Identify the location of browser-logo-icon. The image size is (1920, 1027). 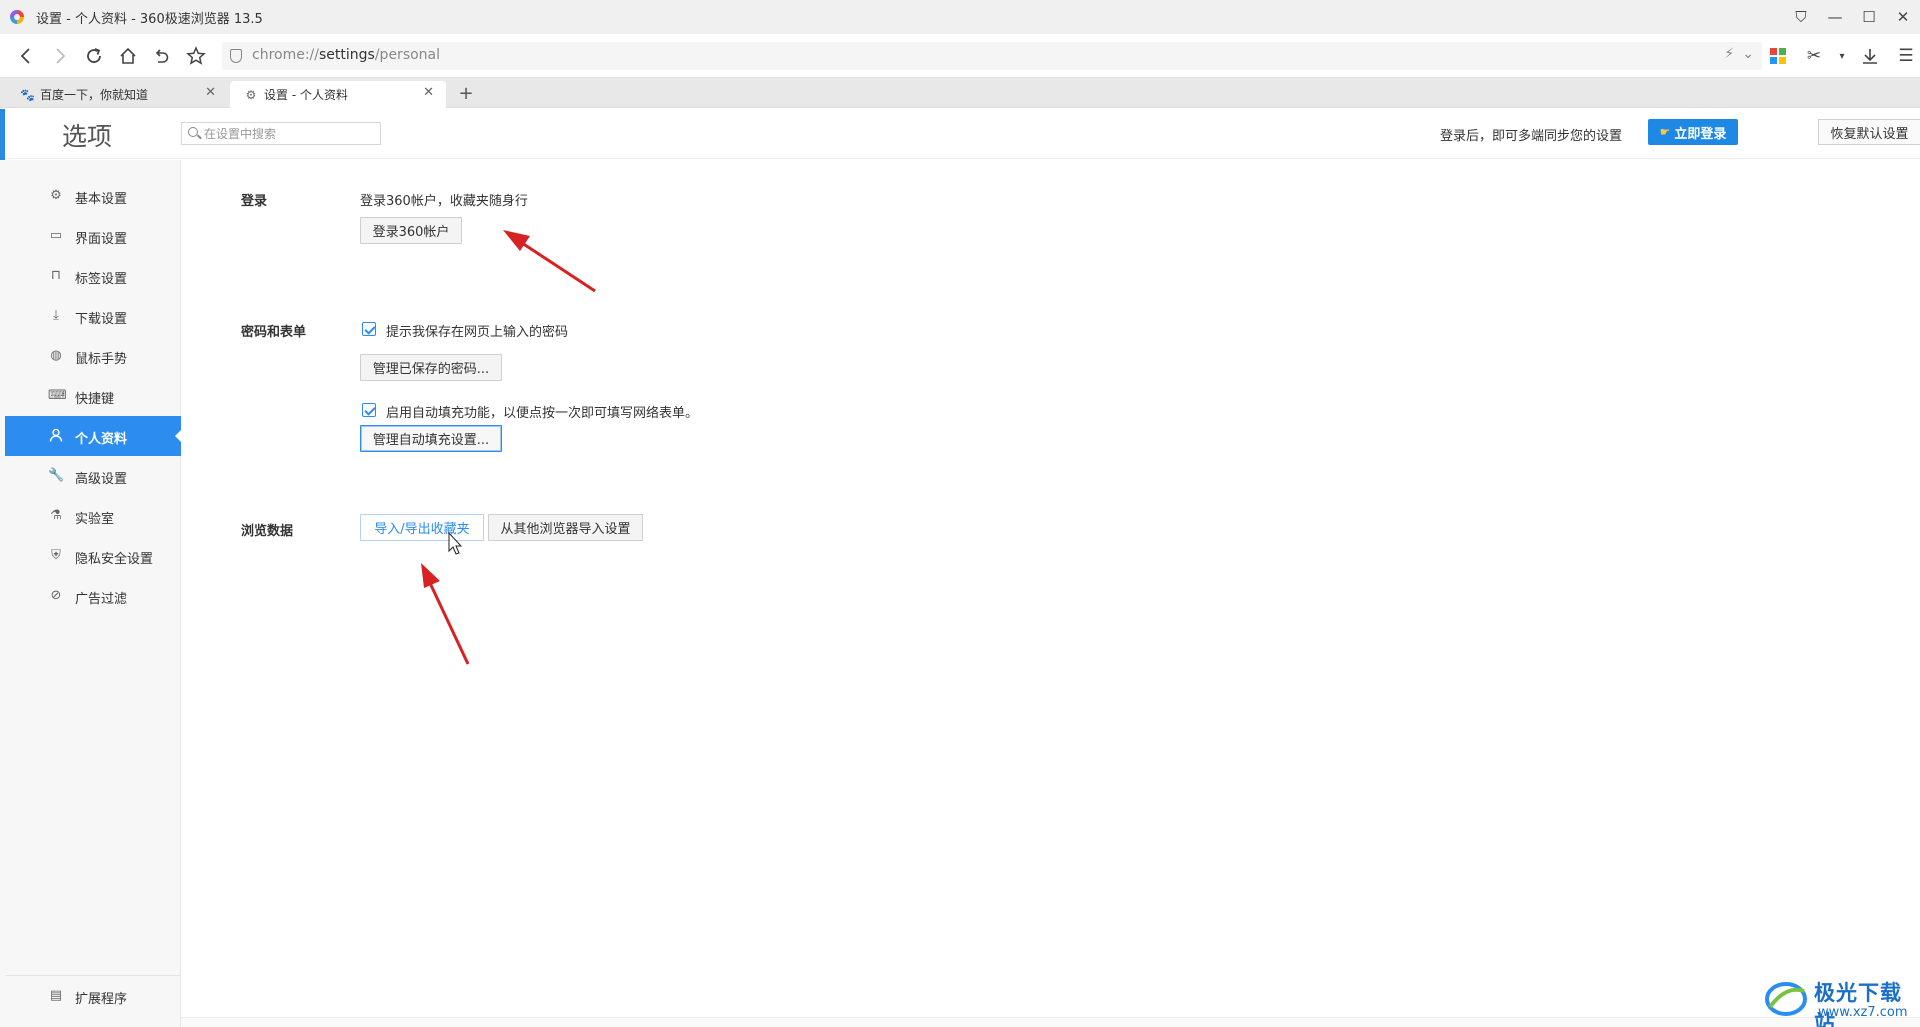
(17, 17).